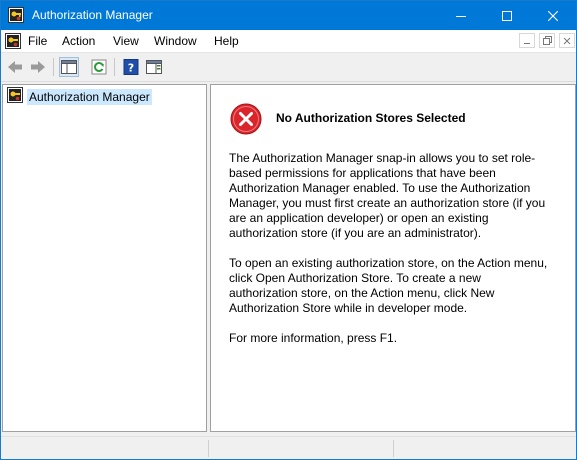 The height and width of the screenshot is (460, 577). I want to click on menu-window: Window, so click(175, 41).